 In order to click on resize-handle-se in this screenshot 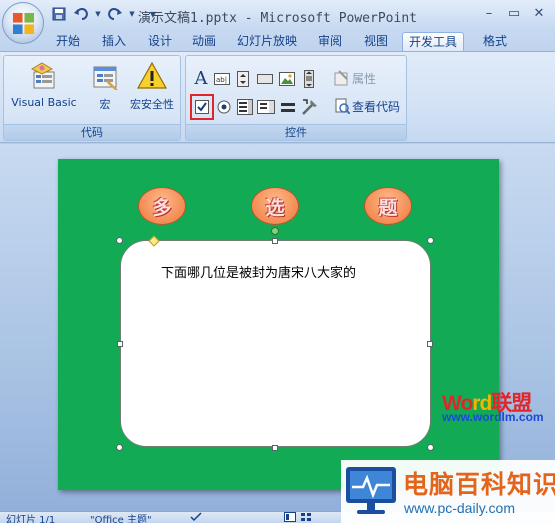, I will do `click(430, 447)`.